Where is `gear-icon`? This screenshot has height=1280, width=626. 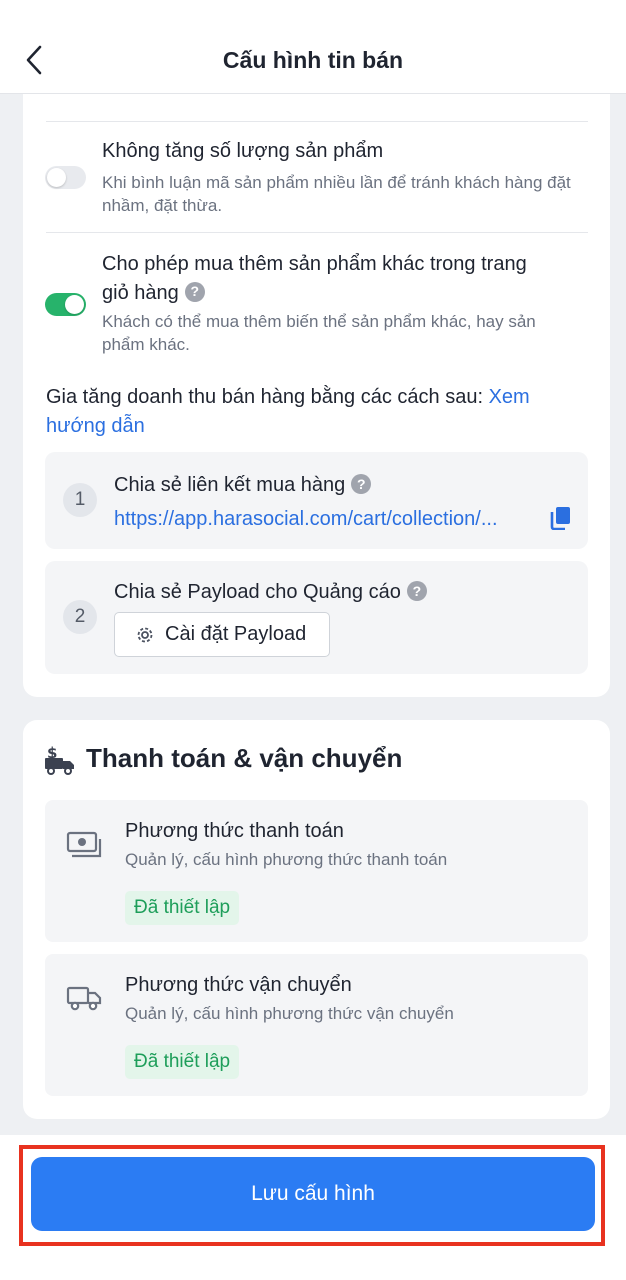
gear-icon is located at coordinates (145, 634).